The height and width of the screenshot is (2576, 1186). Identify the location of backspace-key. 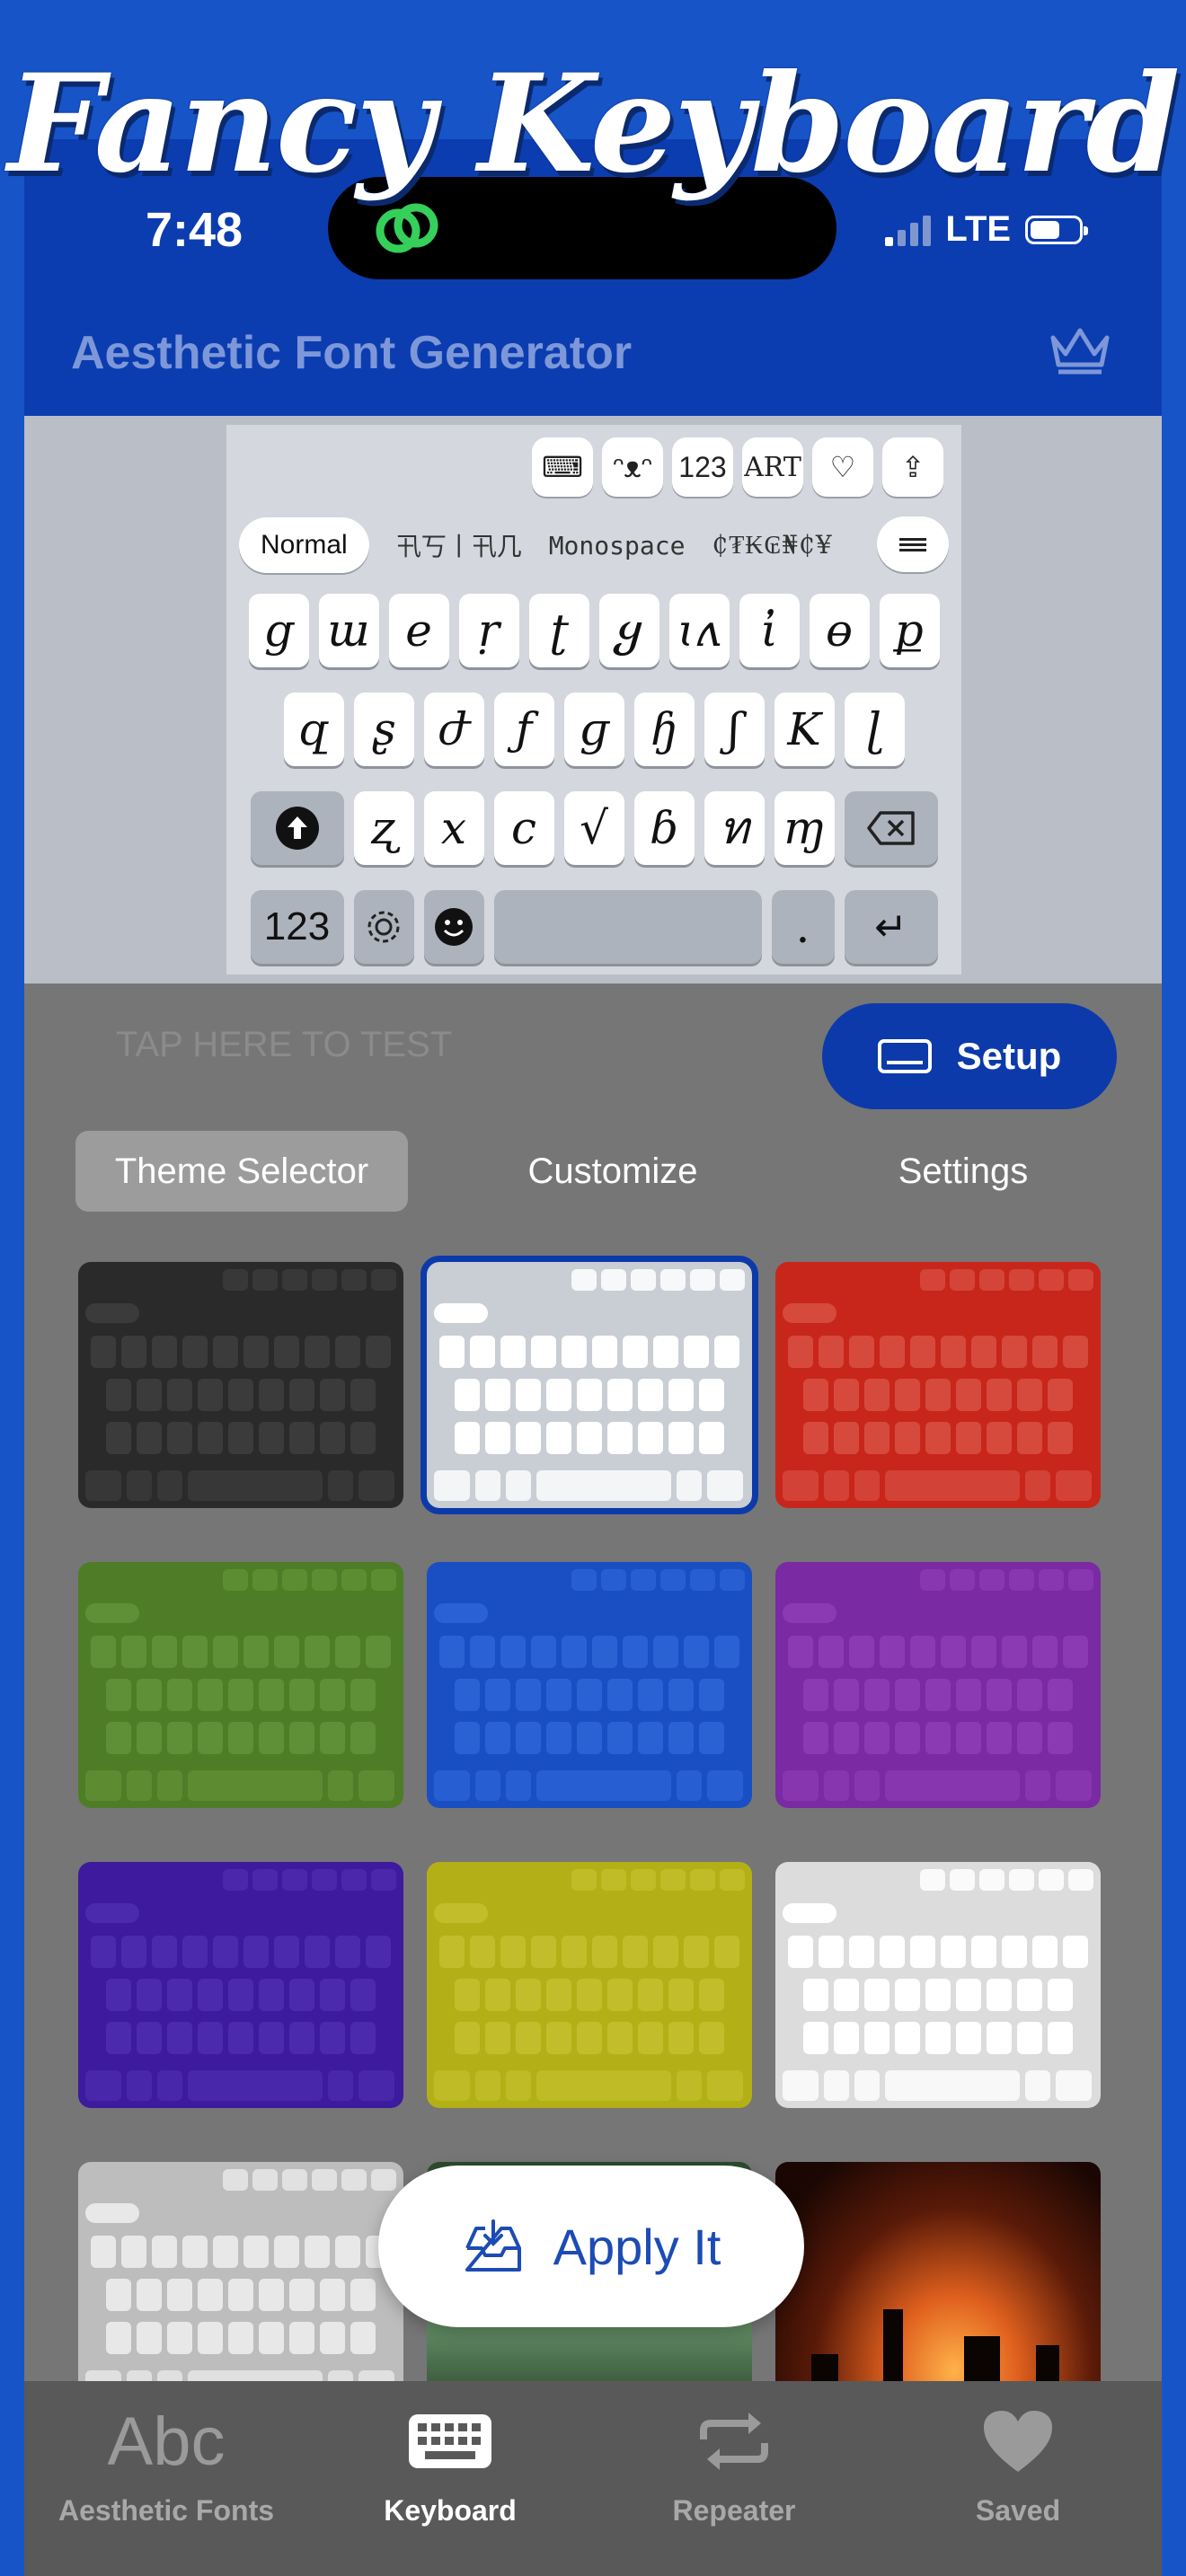
(891, 828).